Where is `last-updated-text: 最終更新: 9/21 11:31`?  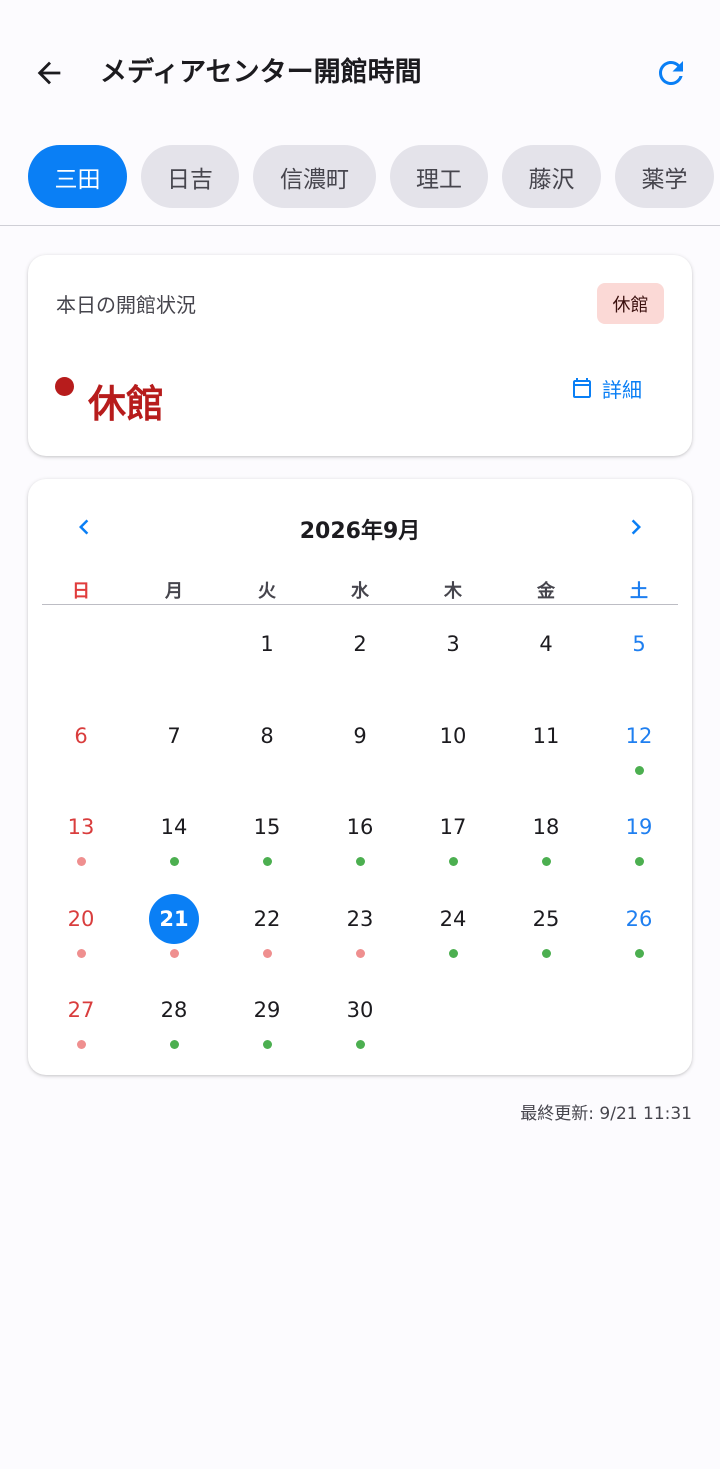 last-updated-text: 最終更新: 9/21 11:31 is located at coordinates (606, 1114).